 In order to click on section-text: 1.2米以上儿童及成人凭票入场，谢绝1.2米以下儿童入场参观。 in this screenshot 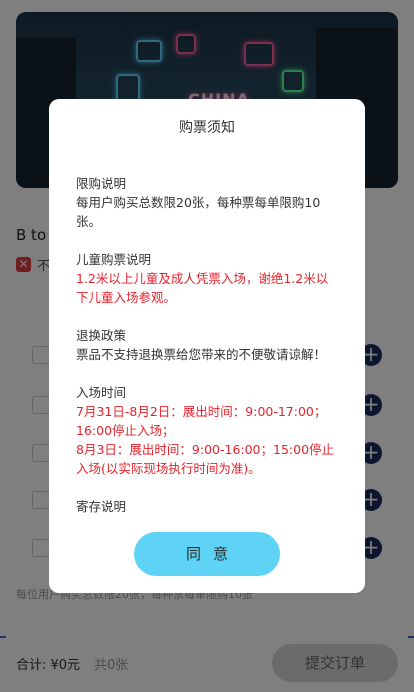, I will do `click(208, 288)`.